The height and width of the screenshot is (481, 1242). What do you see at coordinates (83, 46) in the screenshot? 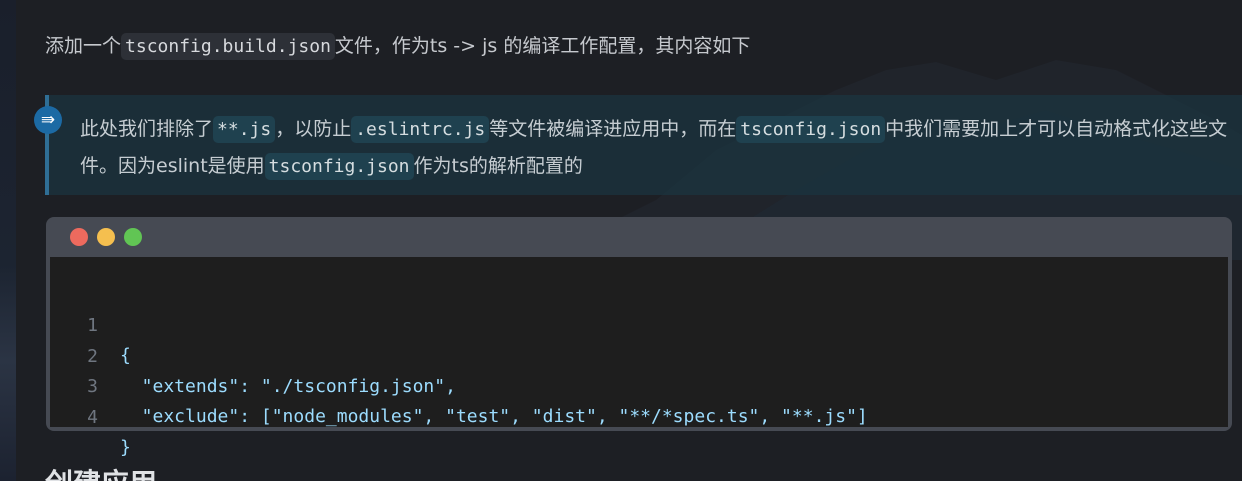
I see `intro-text-prefix: 添加一个` at bounding box center [83, 46].